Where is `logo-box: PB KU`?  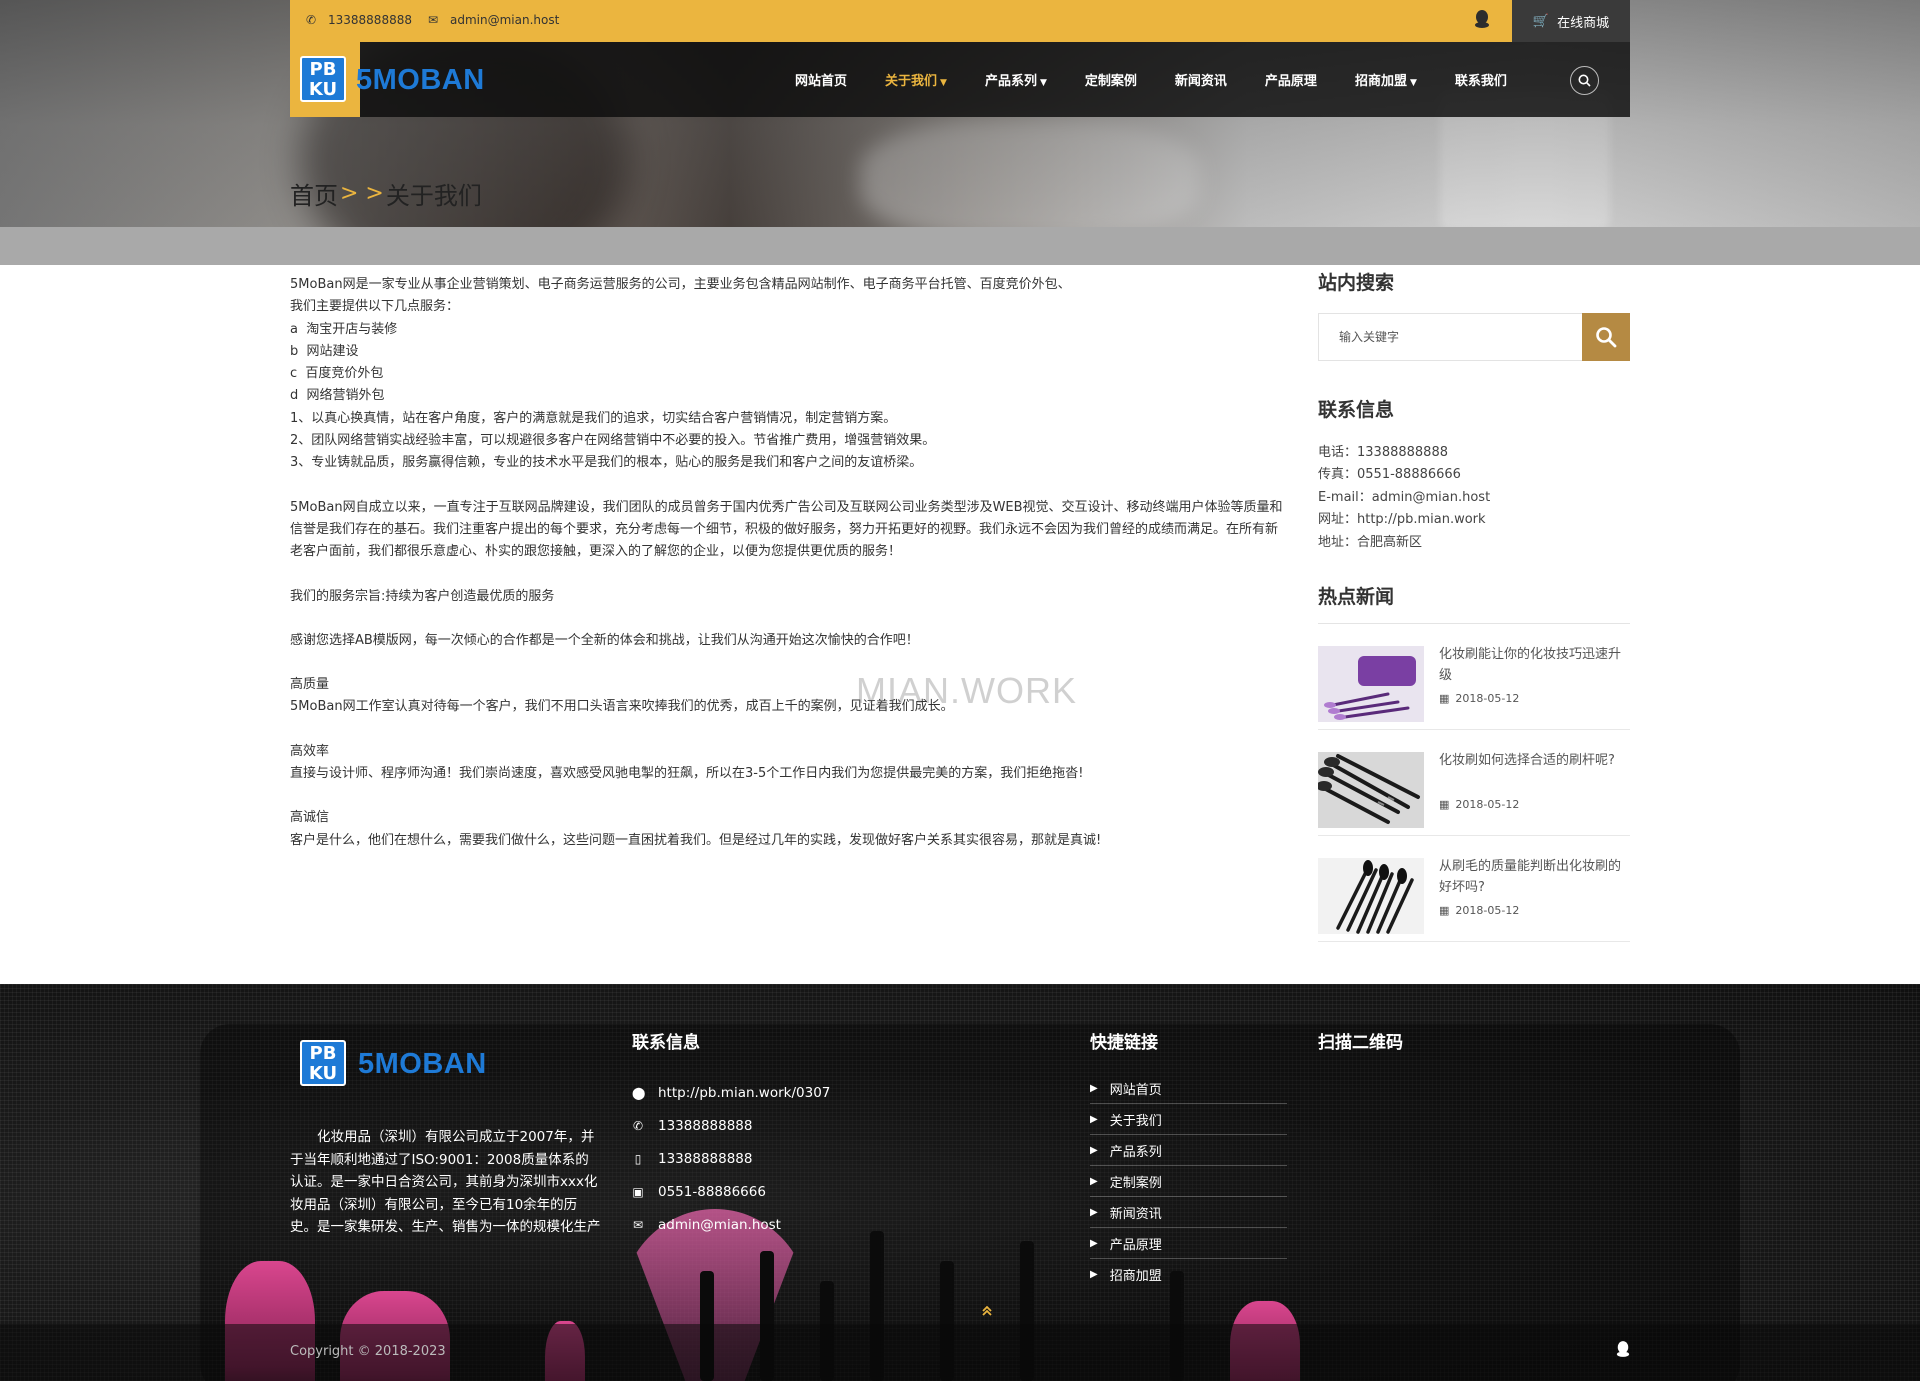 logo-box: PB KU is located at coordinates (325, 79).